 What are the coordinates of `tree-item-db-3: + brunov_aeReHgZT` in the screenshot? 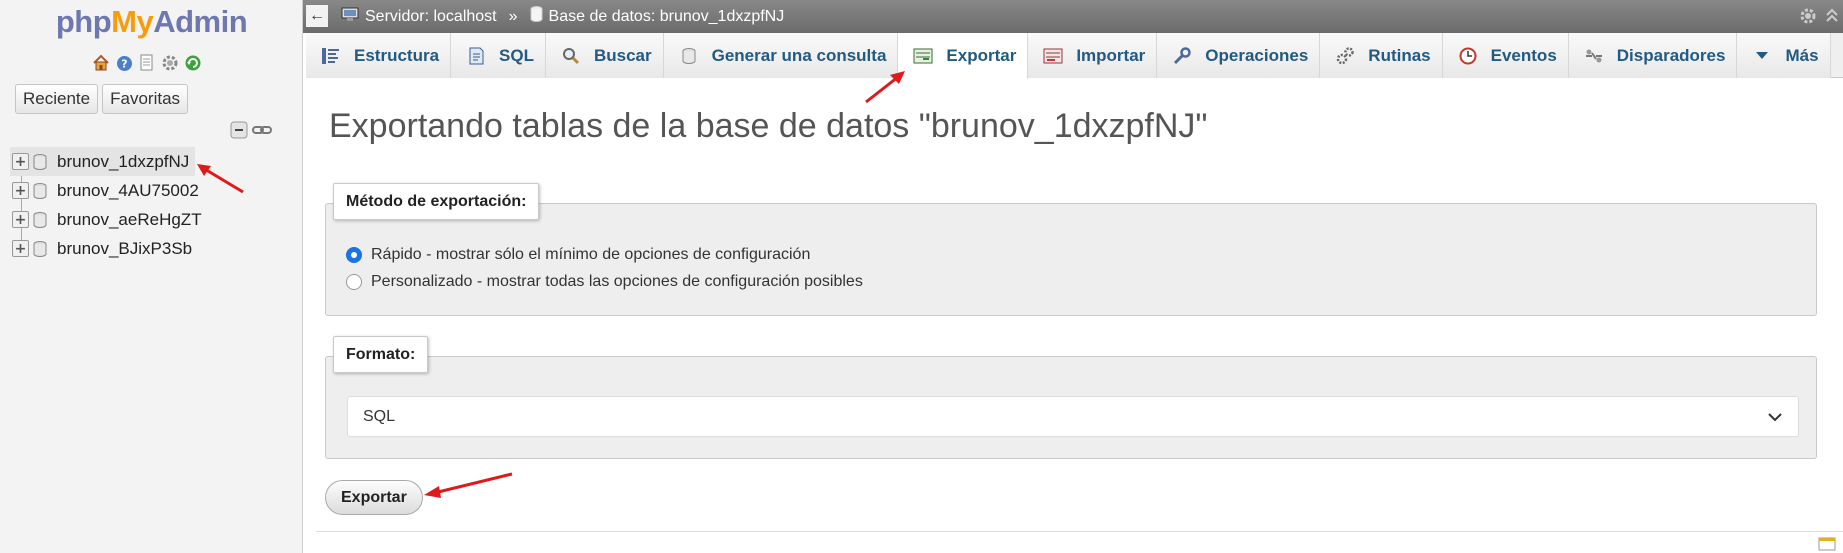 It's located at (155, 219).